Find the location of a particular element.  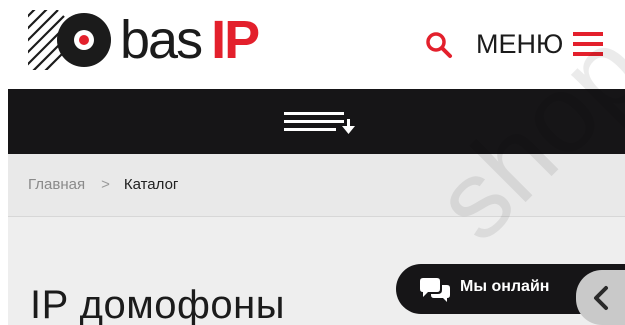

chat-label: Мы онлайн is located at coordinates (505, 286).